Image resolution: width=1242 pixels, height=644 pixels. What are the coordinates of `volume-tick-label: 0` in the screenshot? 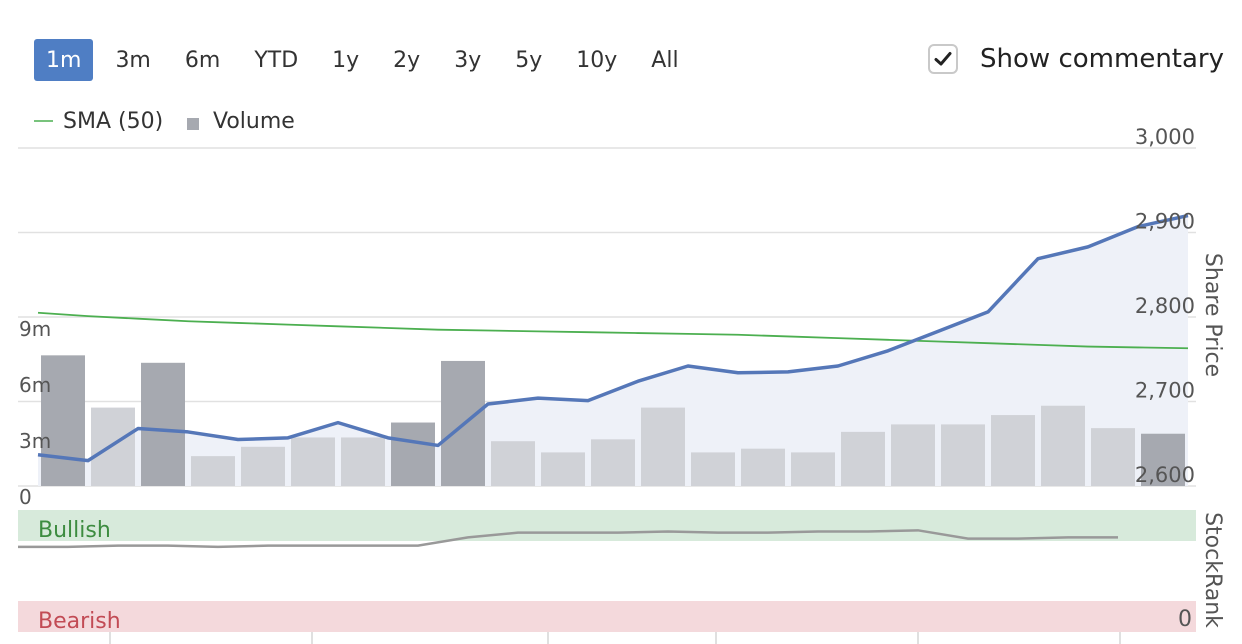 It's located at (25, 497).